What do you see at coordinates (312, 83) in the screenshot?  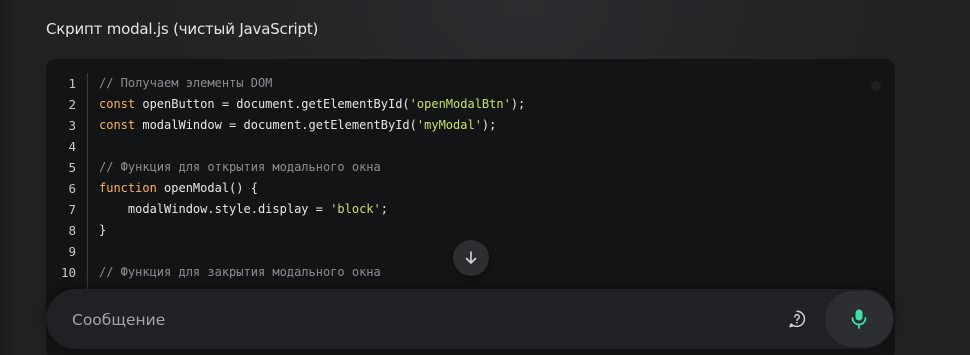 I see `code-line: // Получаем элементы DOM` at bounding box center [312, 83].